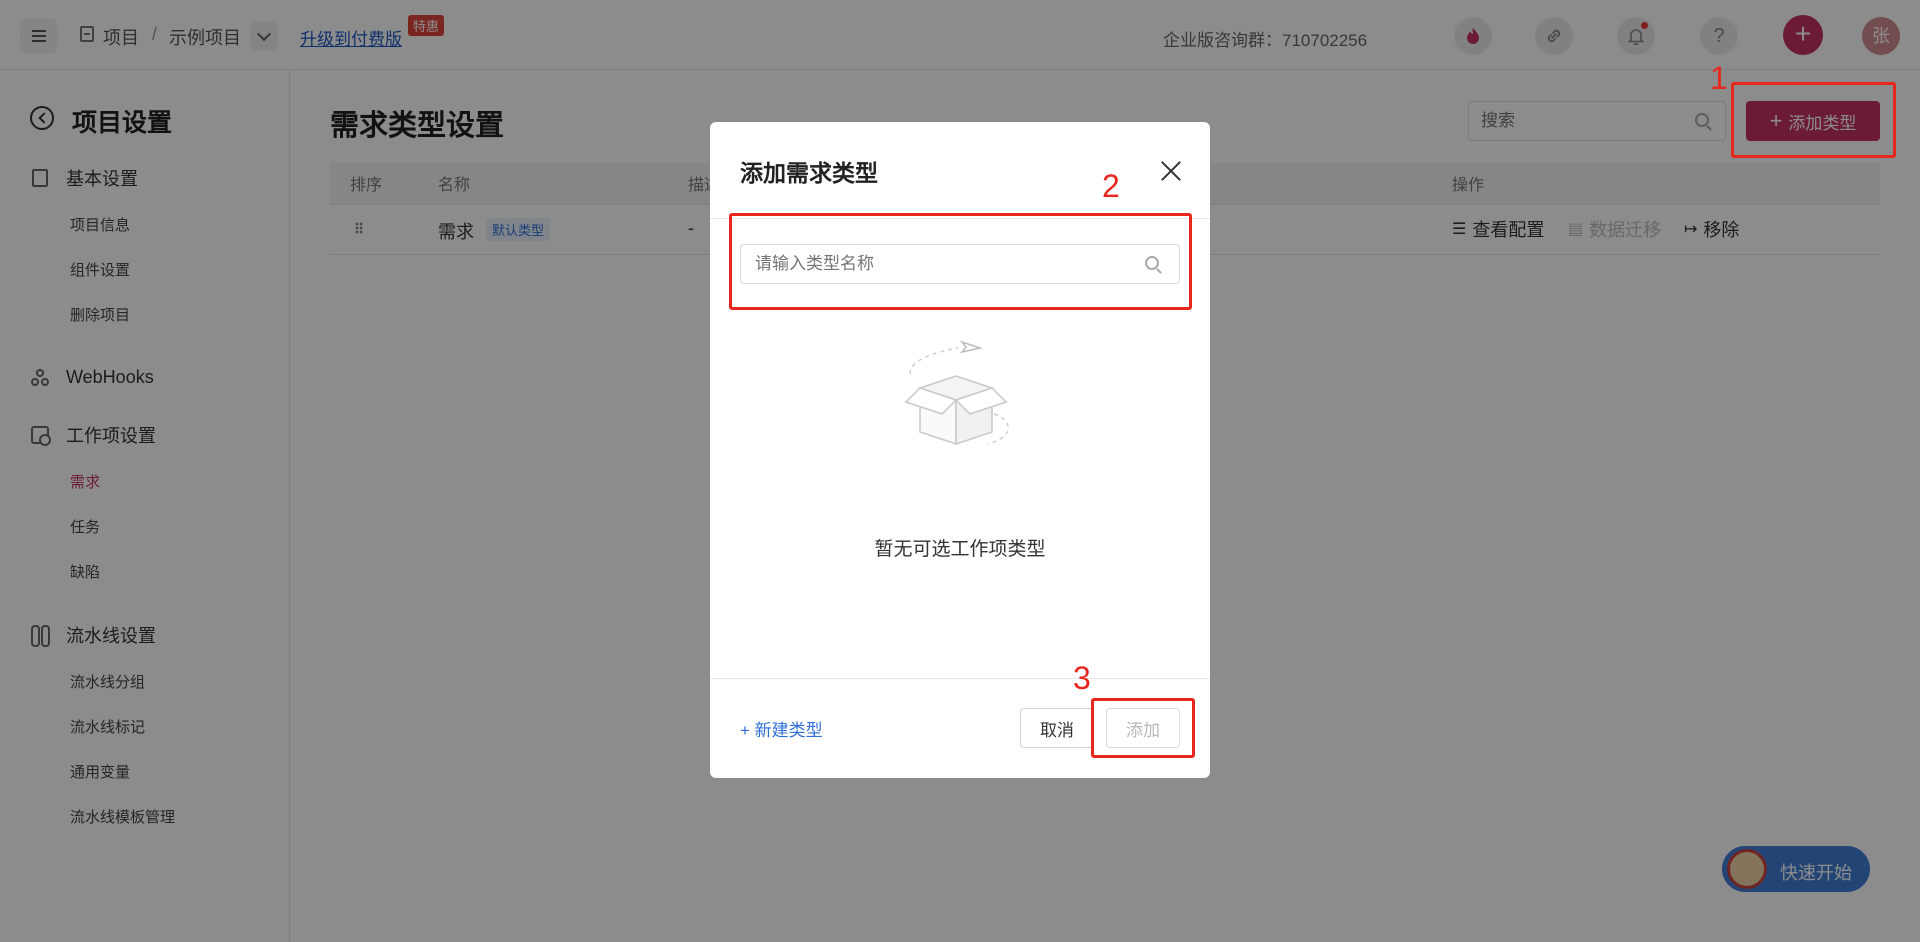 The width and height of the screenshot is (1920, 942). What do you see at coordinates (1719, 78) in the screenshot?
I see `annotation-number-1: 1` at bounding box center [1719, 78].